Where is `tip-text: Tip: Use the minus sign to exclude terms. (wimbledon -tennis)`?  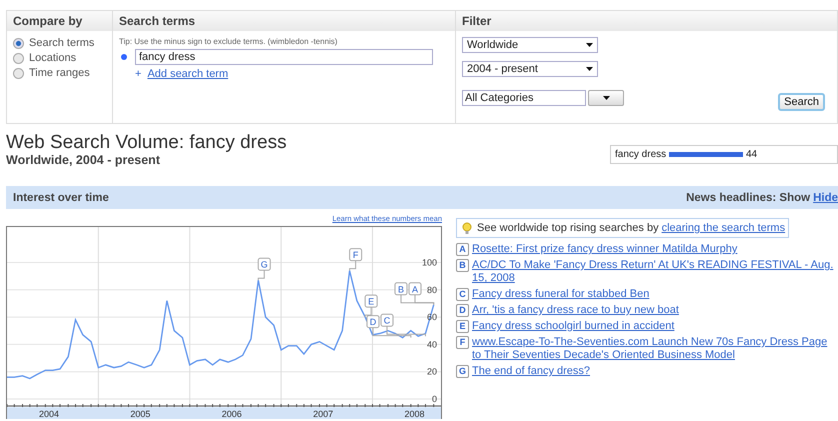 tip-text: Tip: Use the minus sign to exclude terms. (wimbledon -tennis) is located at coordinates (228, 41).